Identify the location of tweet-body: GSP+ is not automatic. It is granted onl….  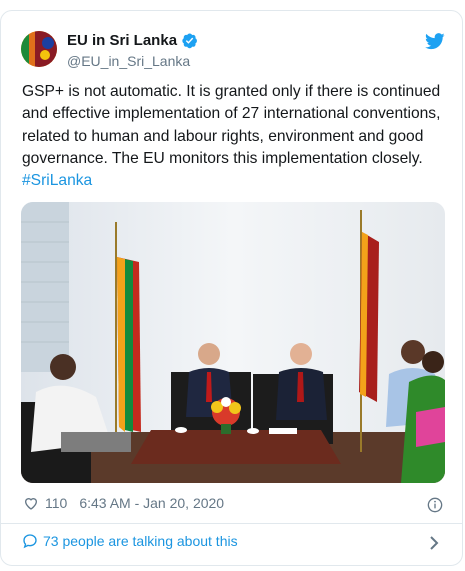
(231, 125).